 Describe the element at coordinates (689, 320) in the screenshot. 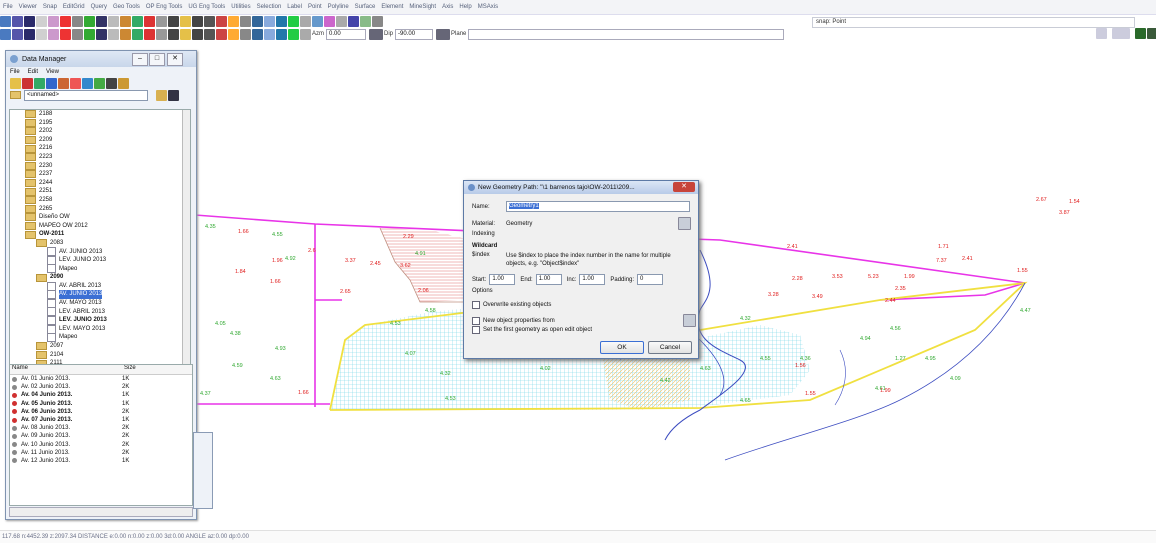

I see `newprops-browse-icon` at that location.